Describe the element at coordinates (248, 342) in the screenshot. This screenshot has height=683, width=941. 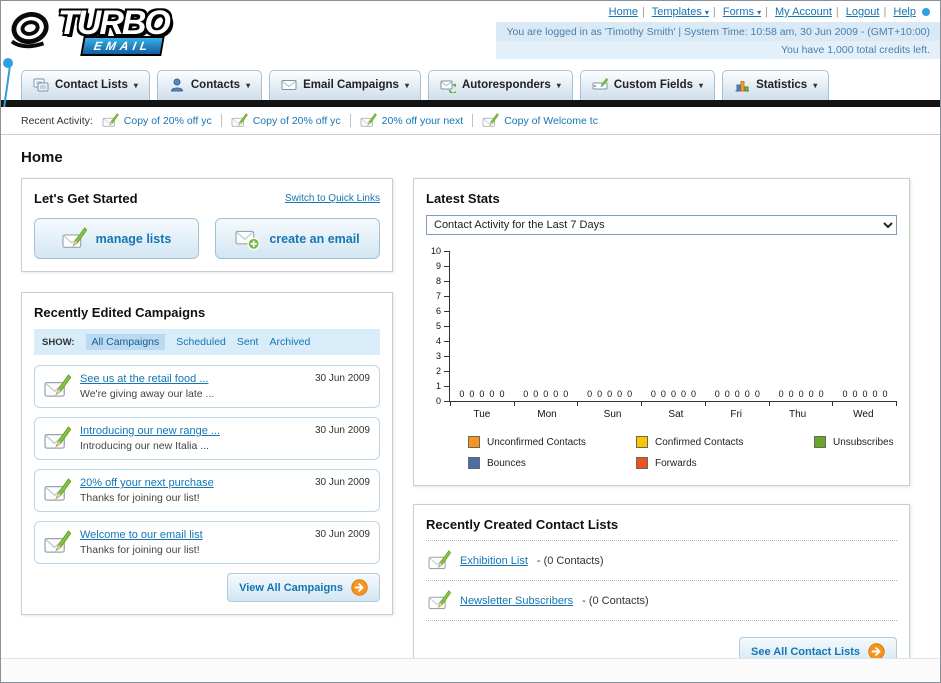
I see `tab-sent: Sent` at that location.